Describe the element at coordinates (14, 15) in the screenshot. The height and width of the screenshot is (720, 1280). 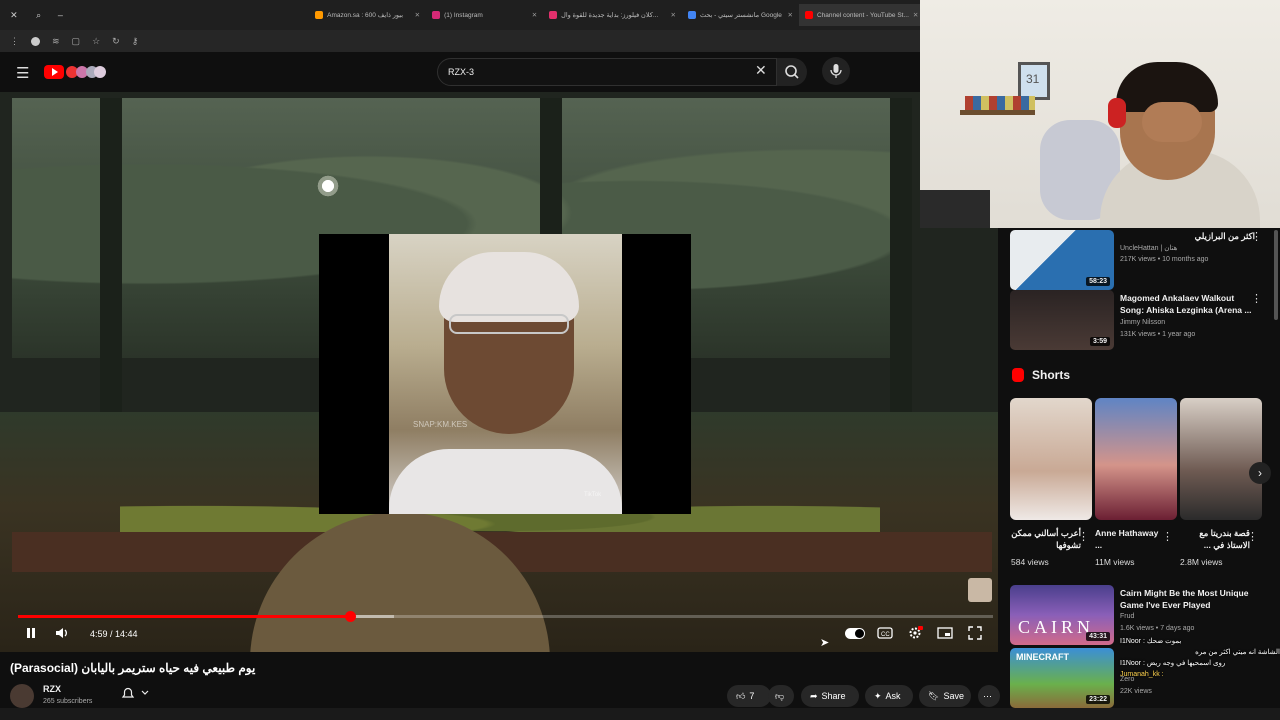
I see `close-window-icon: ✕` at that location.